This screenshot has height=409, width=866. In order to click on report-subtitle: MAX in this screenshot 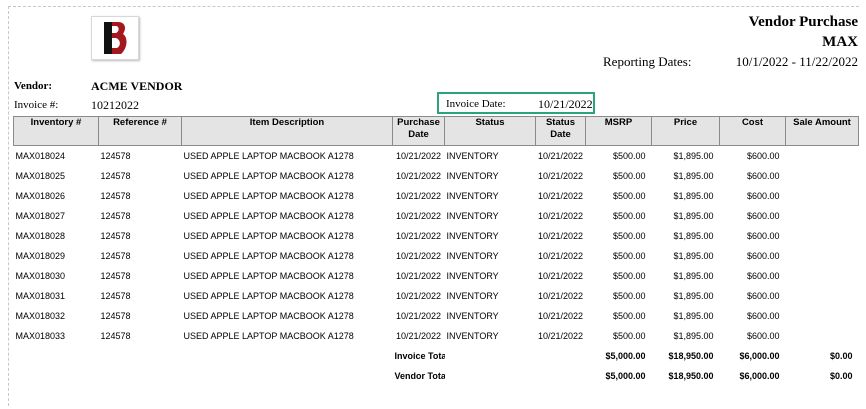, I will do `click(840, 42)`.